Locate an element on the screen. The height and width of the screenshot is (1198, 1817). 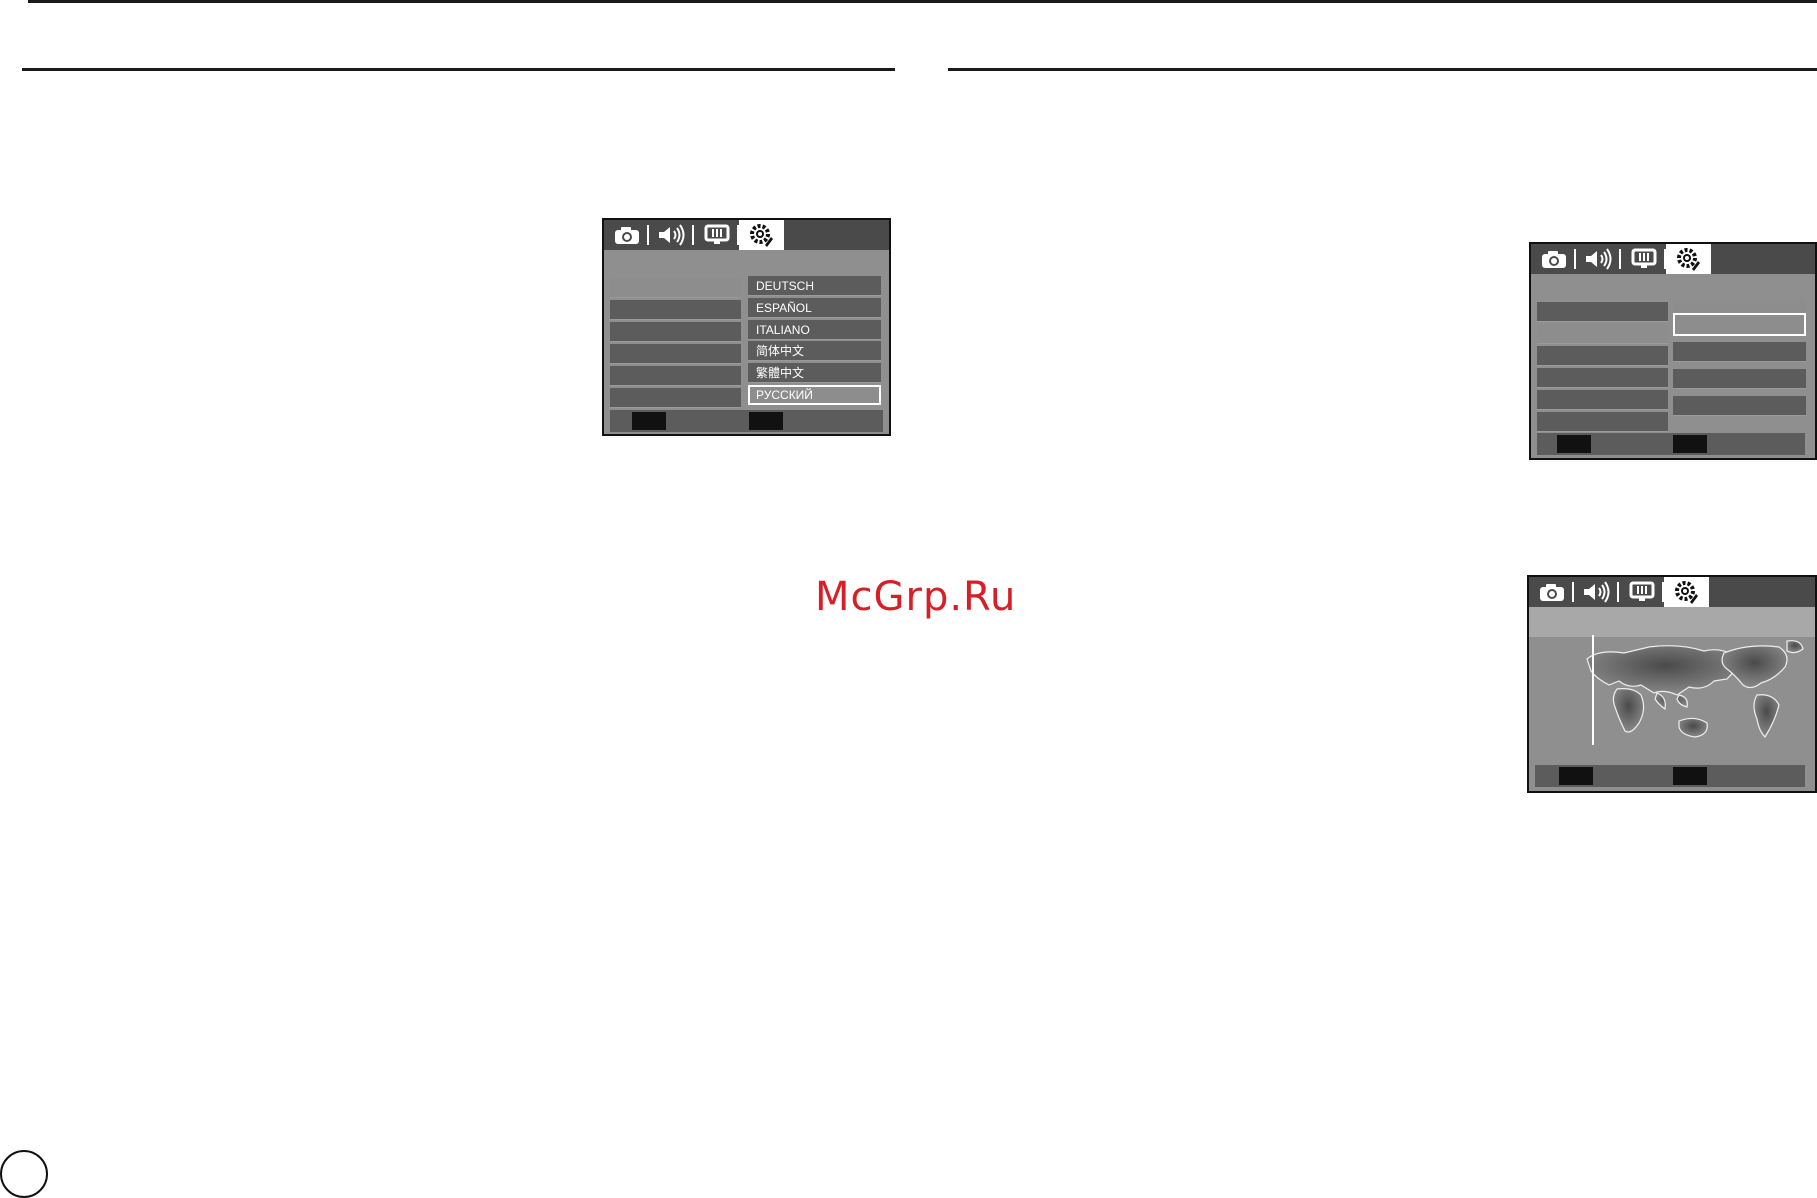
world-time-header is located at coordinates (1672, 622).